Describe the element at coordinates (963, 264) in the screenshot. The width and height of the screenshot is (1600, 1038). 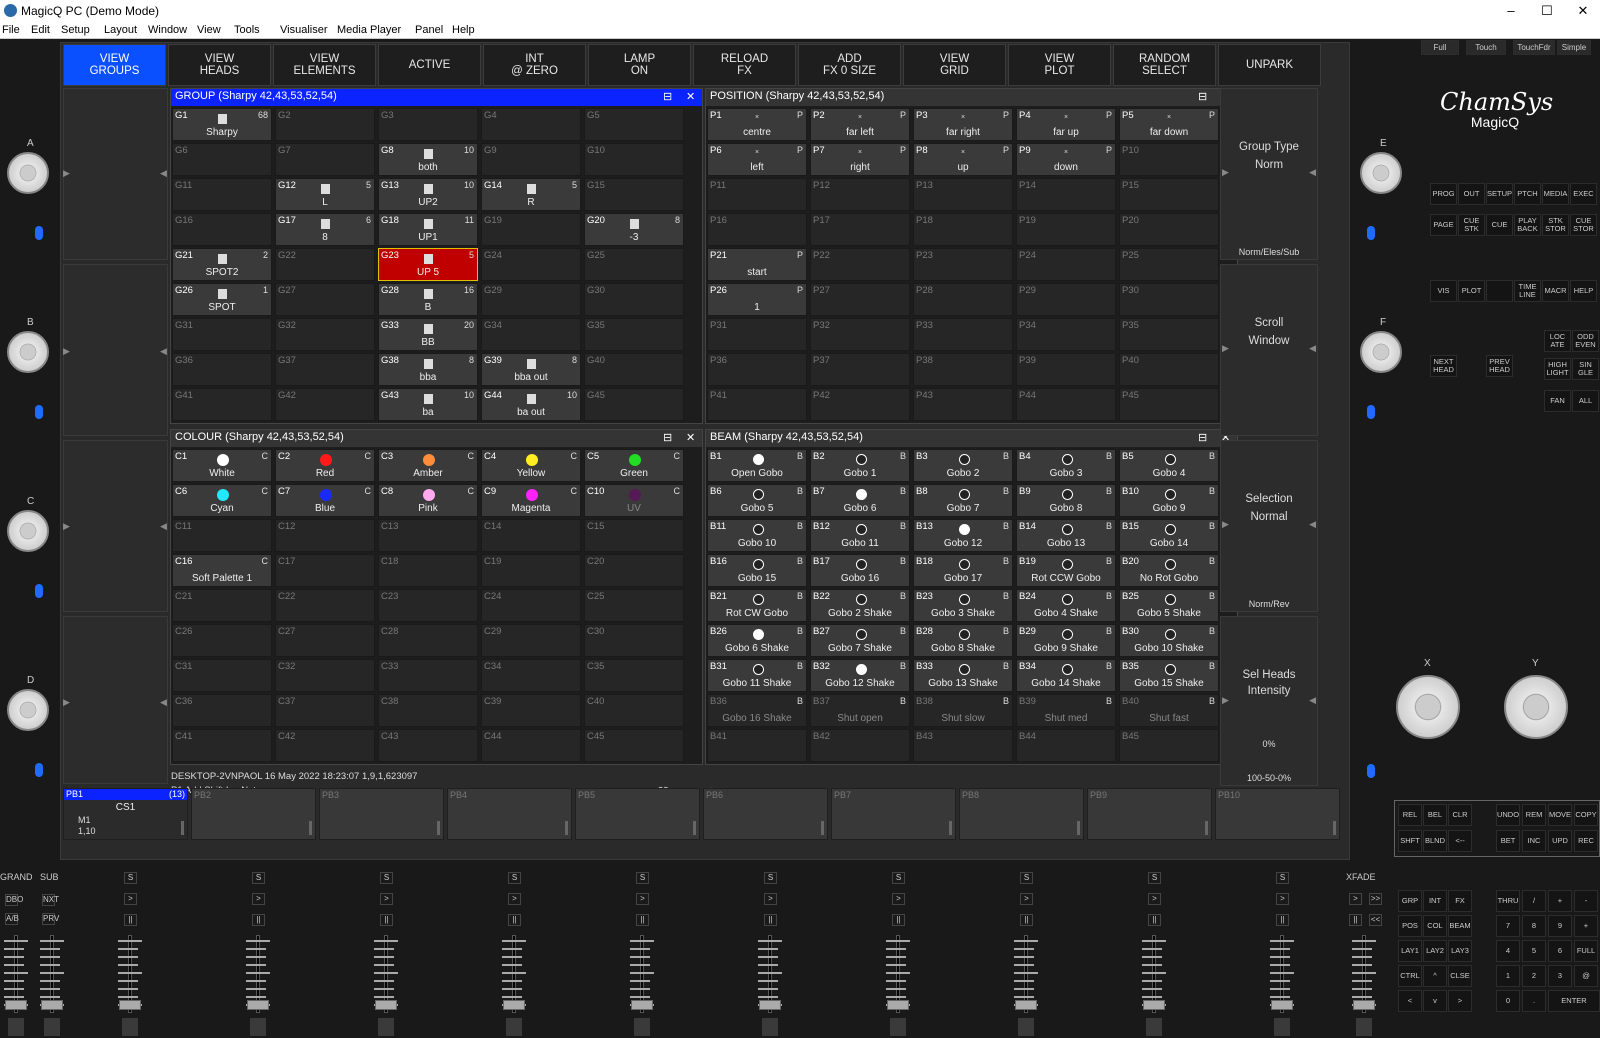
I see `position-cell: P23` at that location.